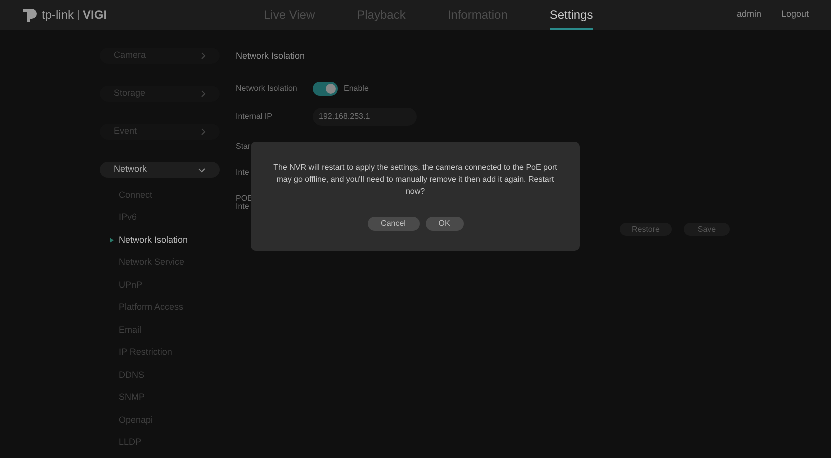  What do you see at coordinates (749, 15) in the screenshot?
I see `user-name: admin` at bounding box center [749, 15].